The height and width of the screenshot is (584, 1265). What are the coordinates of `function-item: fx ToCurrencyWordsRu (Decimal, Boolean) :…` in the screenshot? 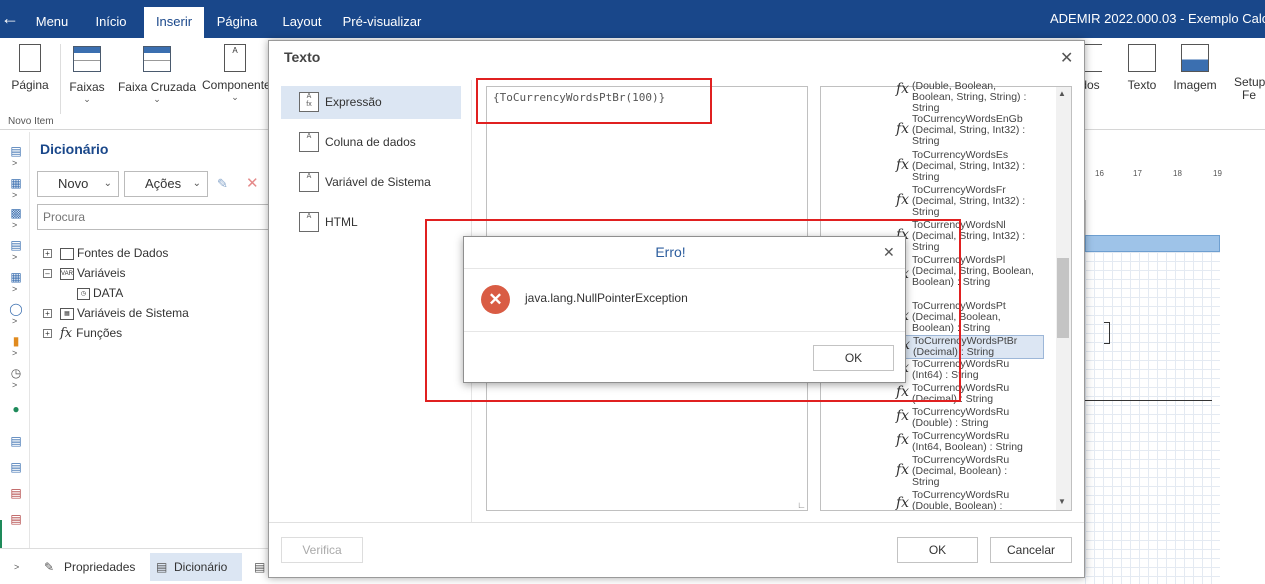 It's located at (966, 472).